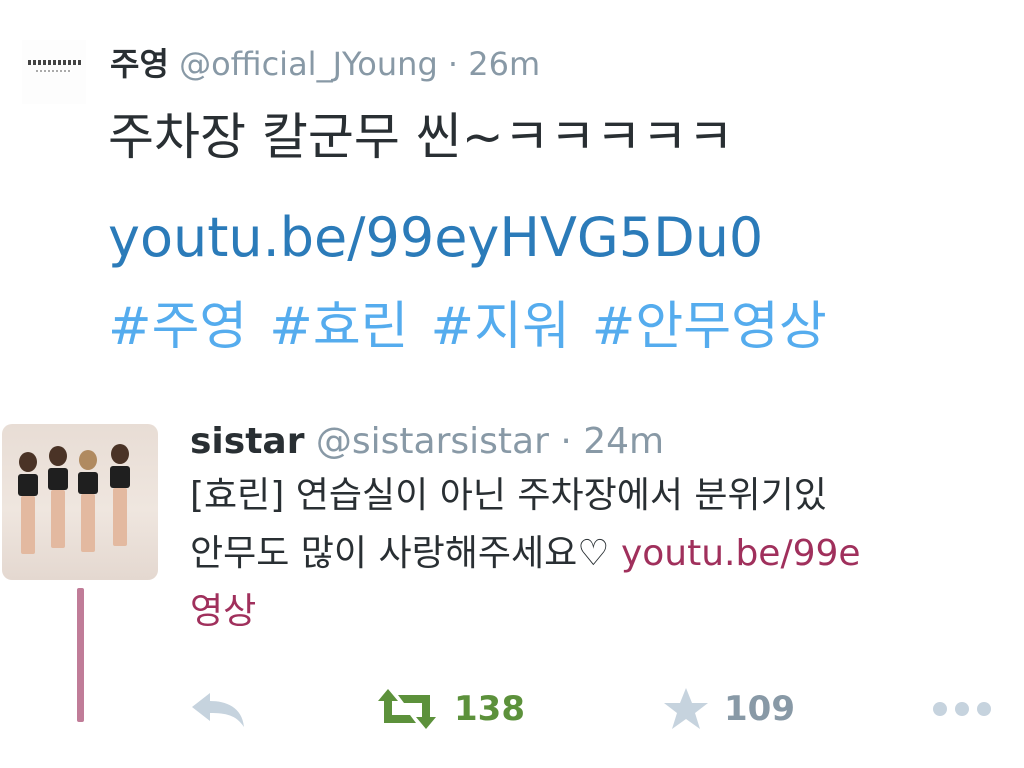 This screenshot has width=1024, height=768. I want to click on favorite-count: 109, so click(759, 709).